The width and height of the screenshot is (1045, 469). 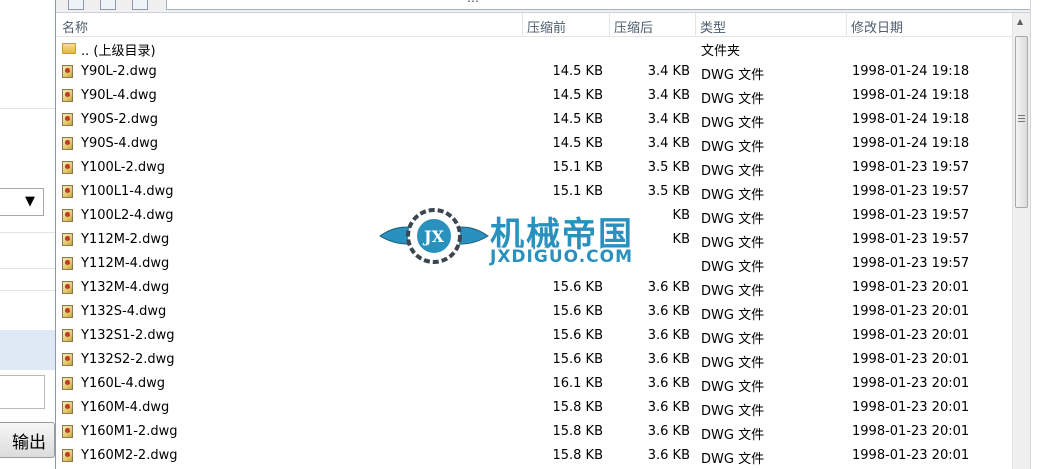 What do you see at coordinates (123, 167) in the screenshot?
I see `file-name: Y100L-2.dwg` at bounding box center [123, 167].